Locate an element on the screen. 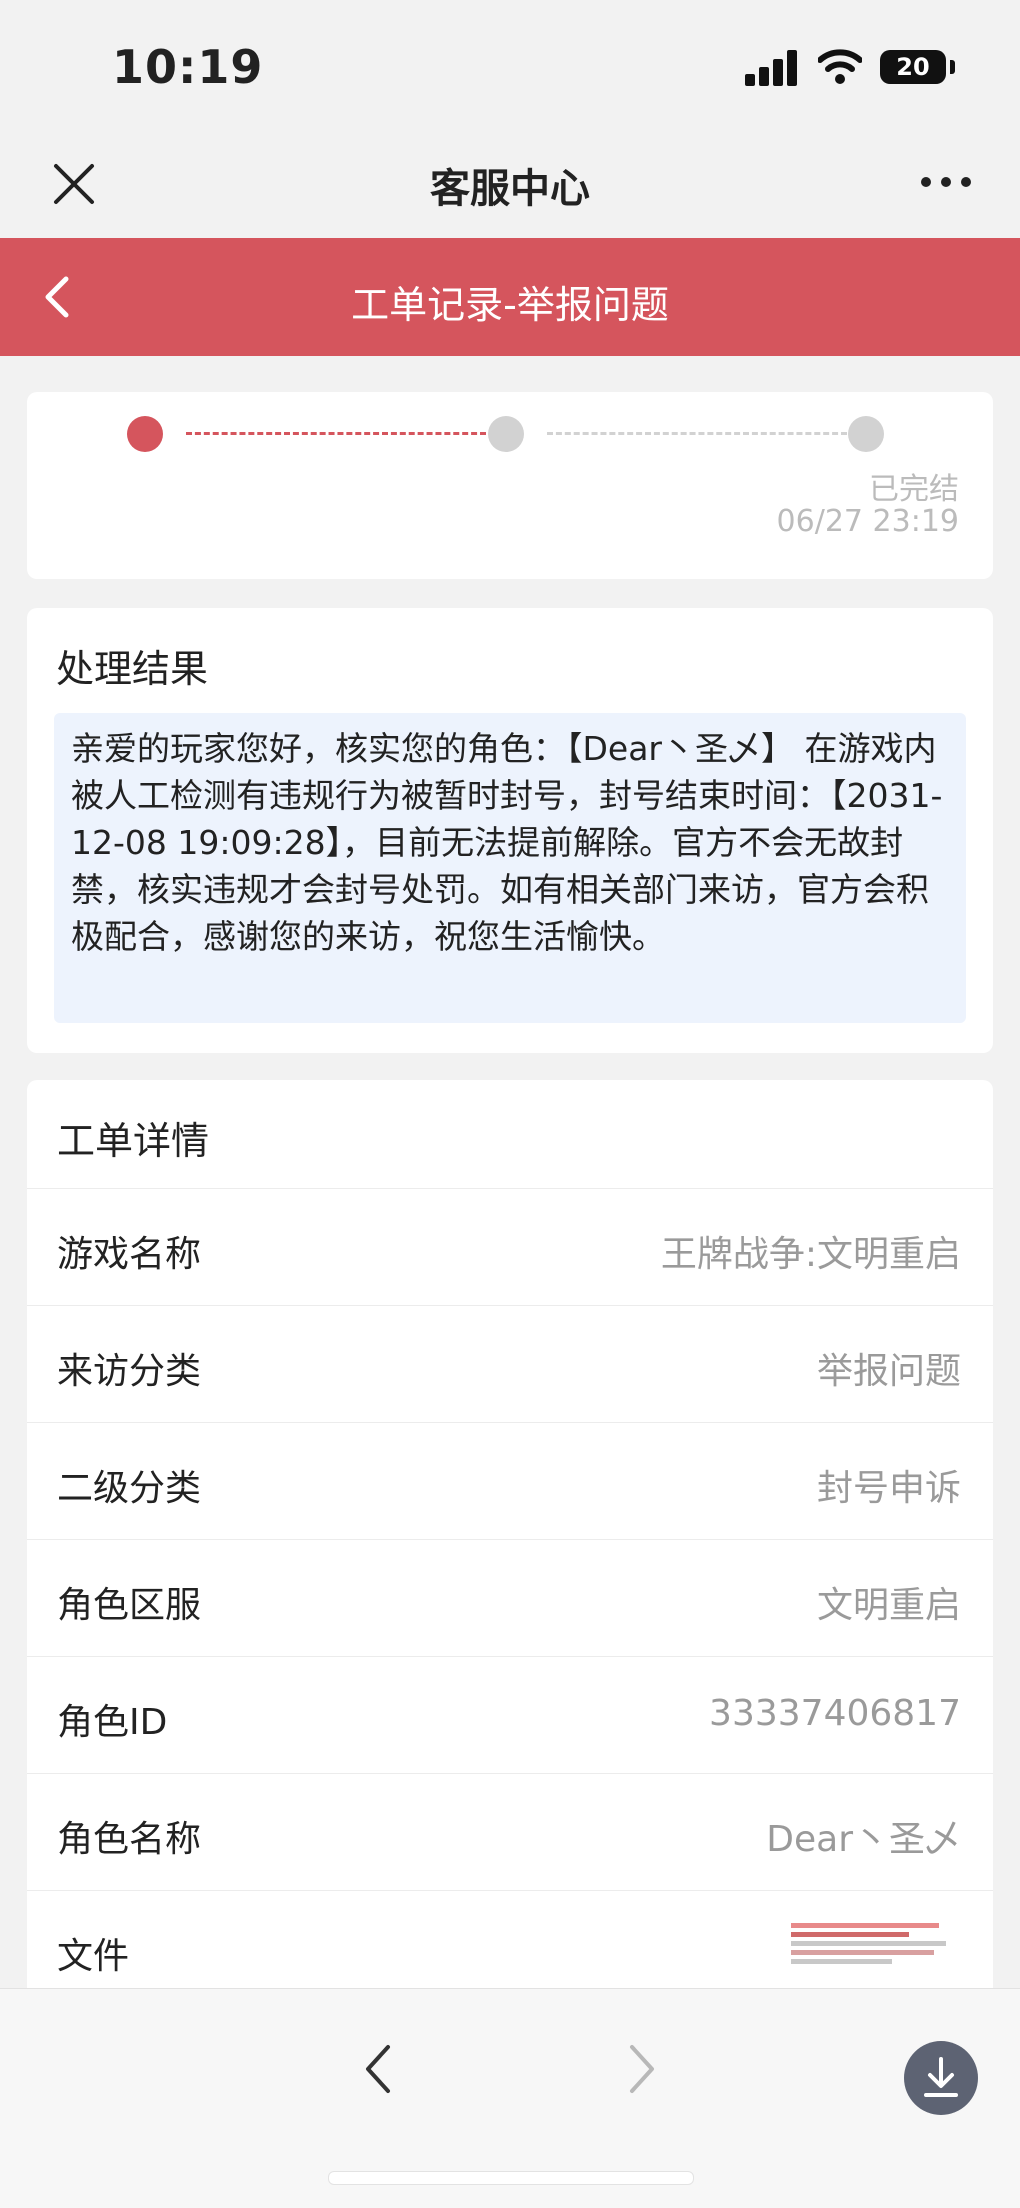 Image resolution: width=1020 pixels, height=2208 pixels. download-icon is located at coordinates (941, 2078).